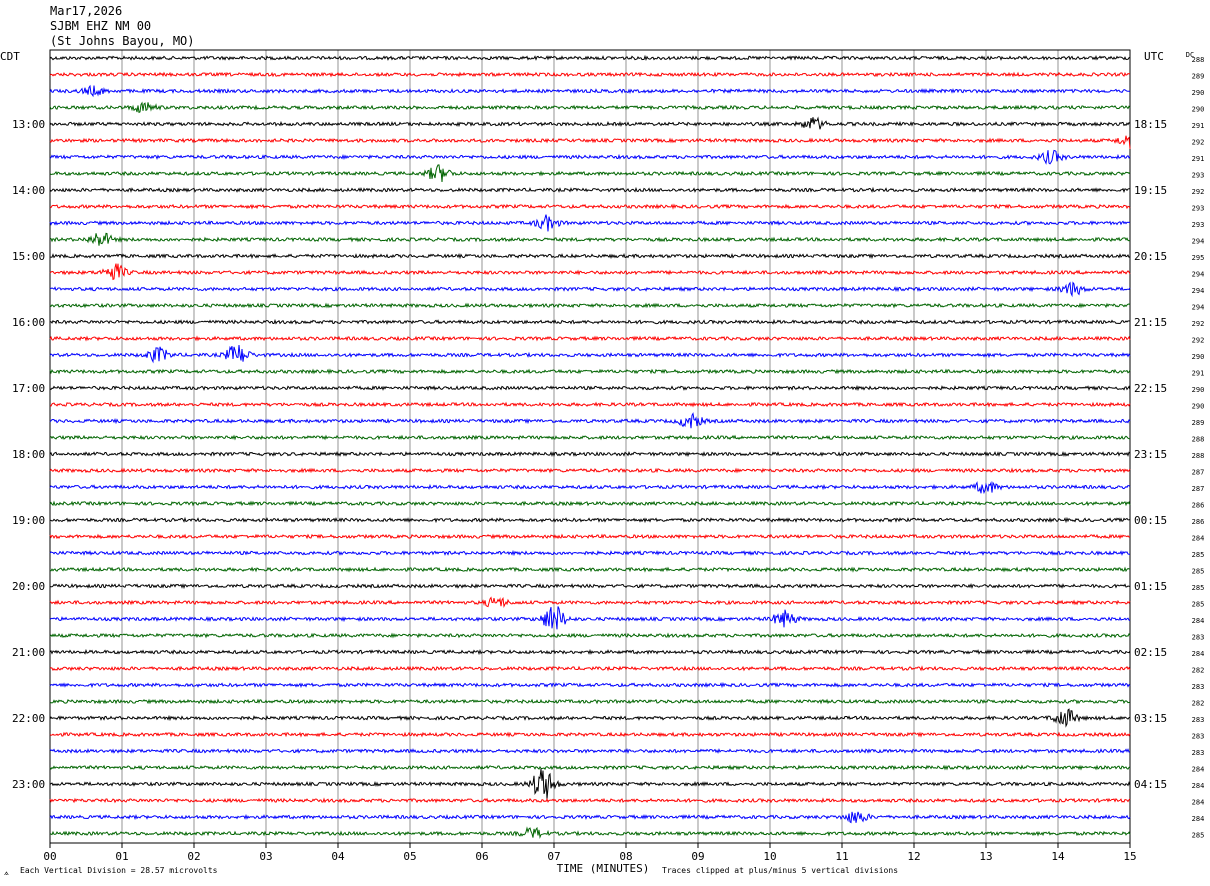  What do you see at coordinates (1198, 456) in the screenshot?
I see `dc-value: 288` at bounding box center [1198, 456].